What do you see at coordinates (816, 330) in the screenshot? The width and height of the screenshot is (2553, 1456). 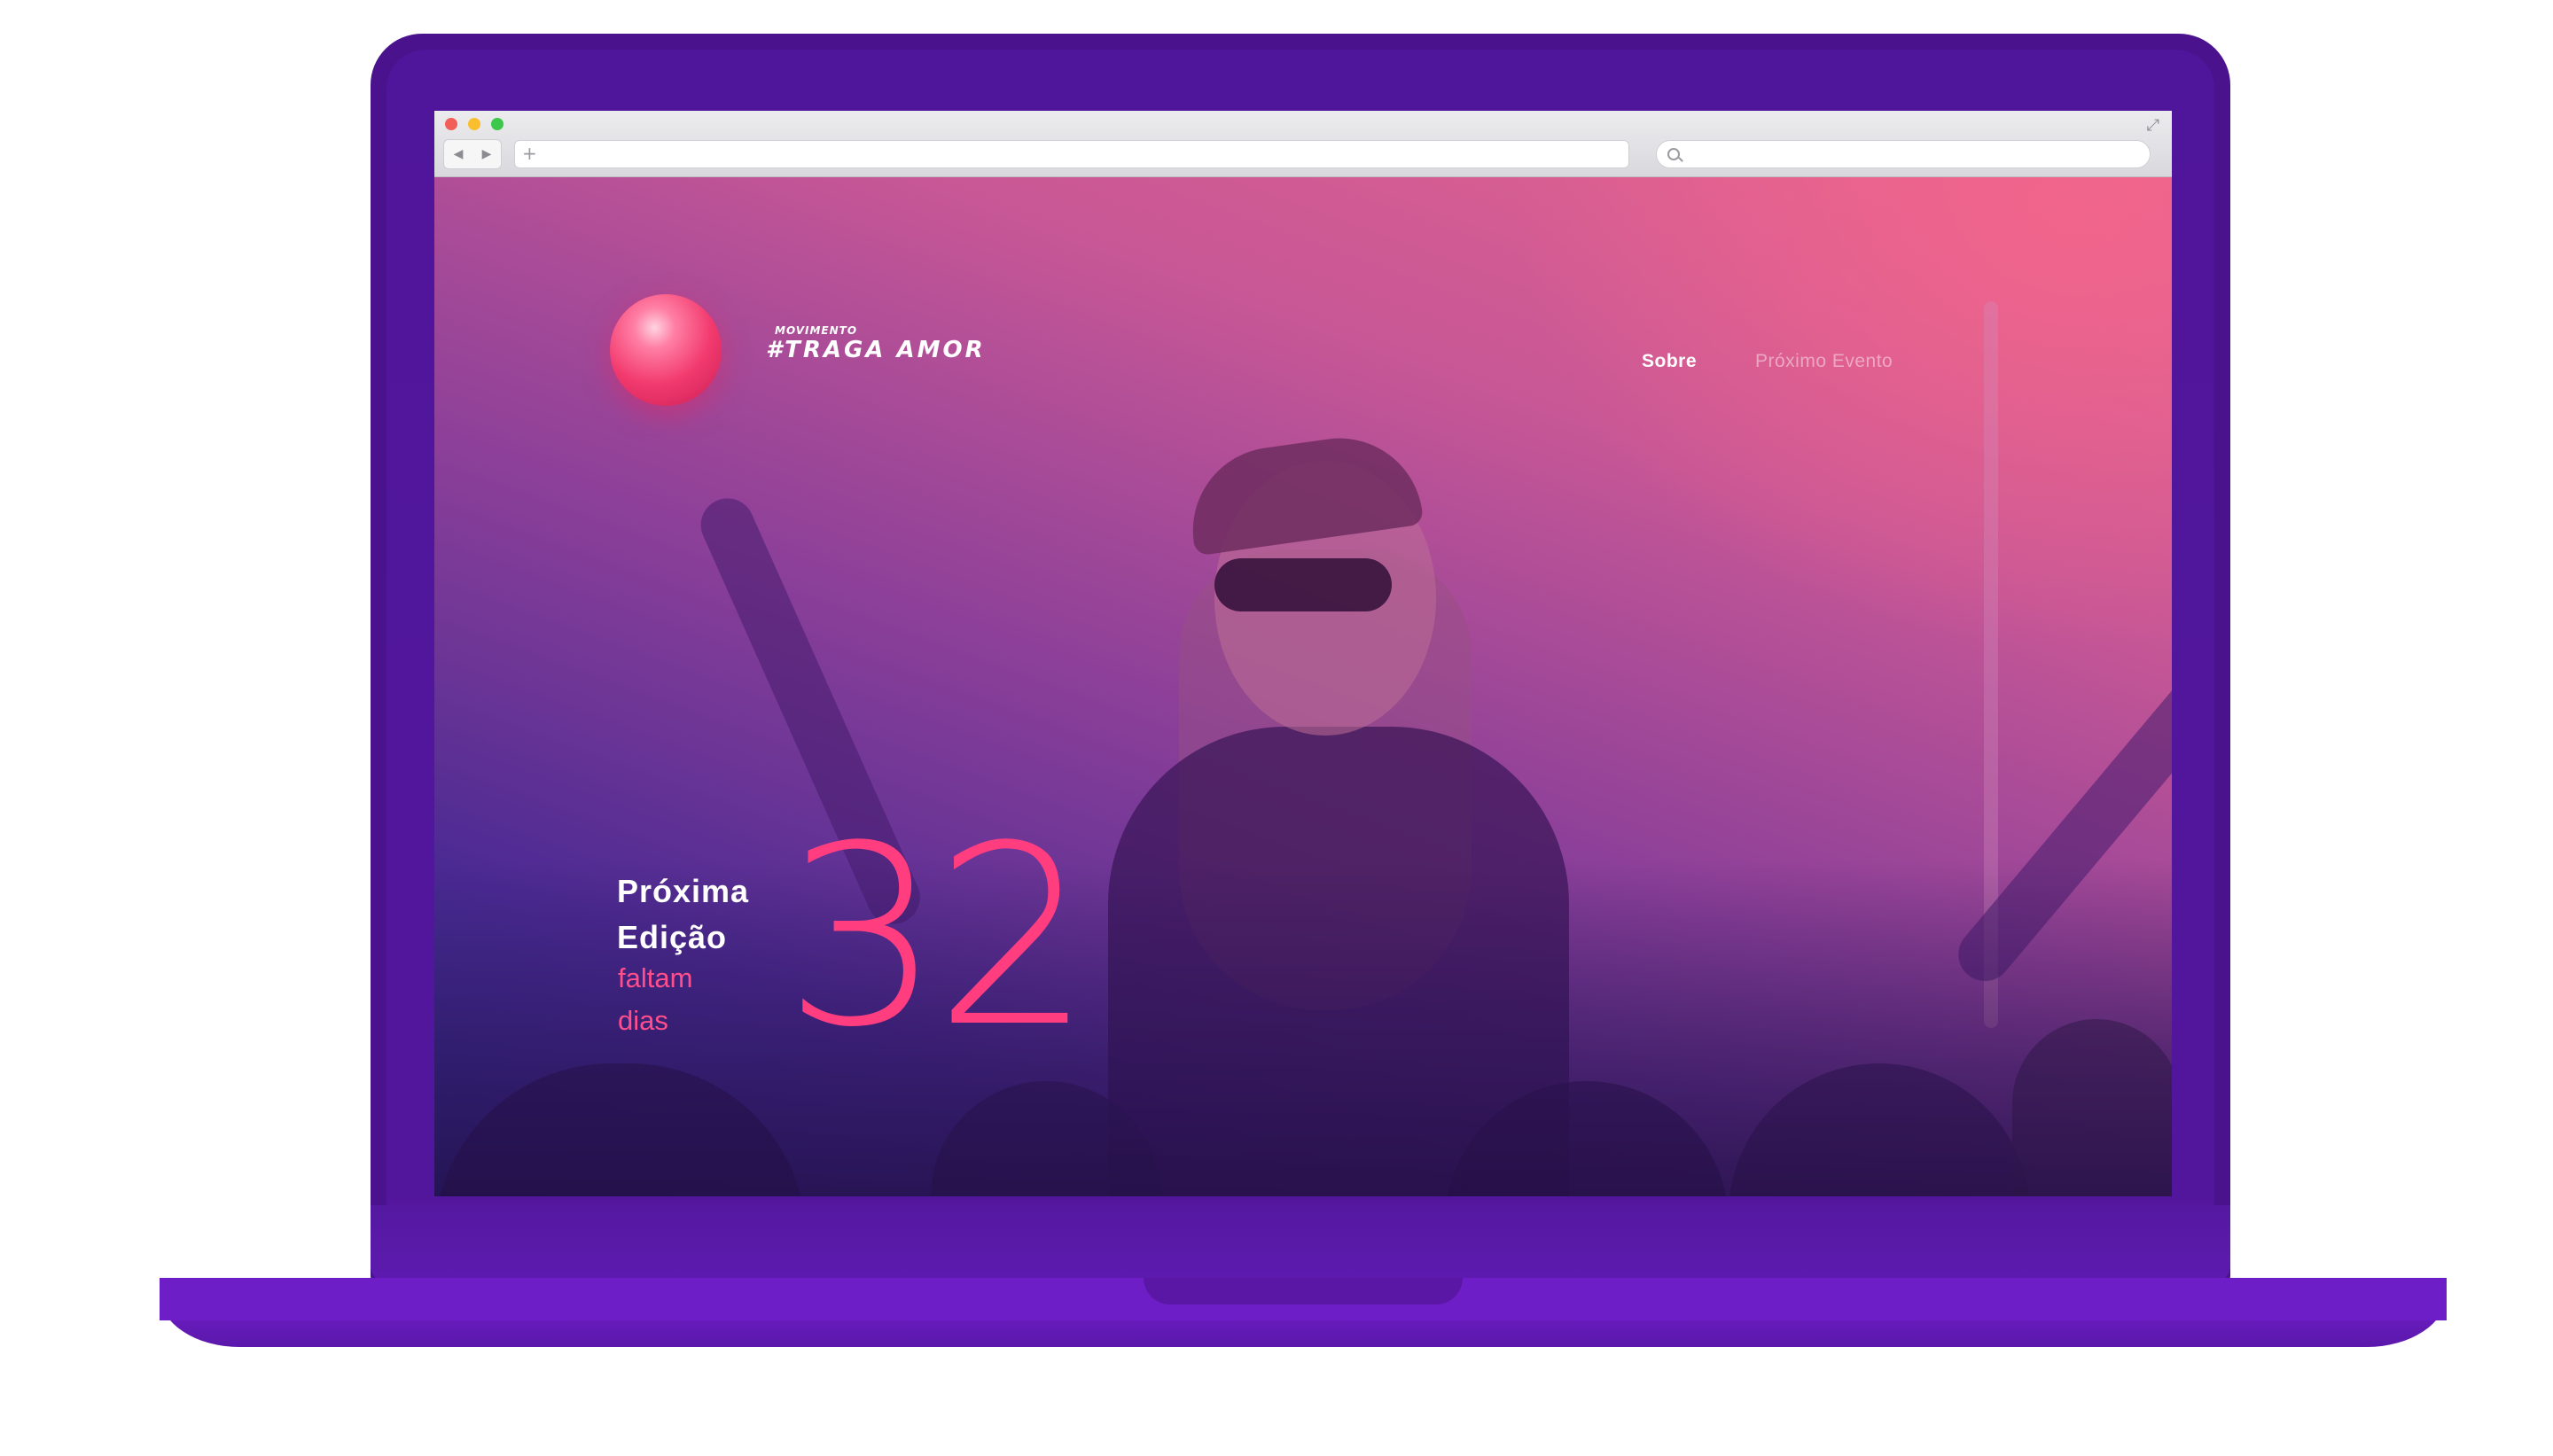 I see `logo-tagline: MOVIMENTO` at bounding box center [816, 330].